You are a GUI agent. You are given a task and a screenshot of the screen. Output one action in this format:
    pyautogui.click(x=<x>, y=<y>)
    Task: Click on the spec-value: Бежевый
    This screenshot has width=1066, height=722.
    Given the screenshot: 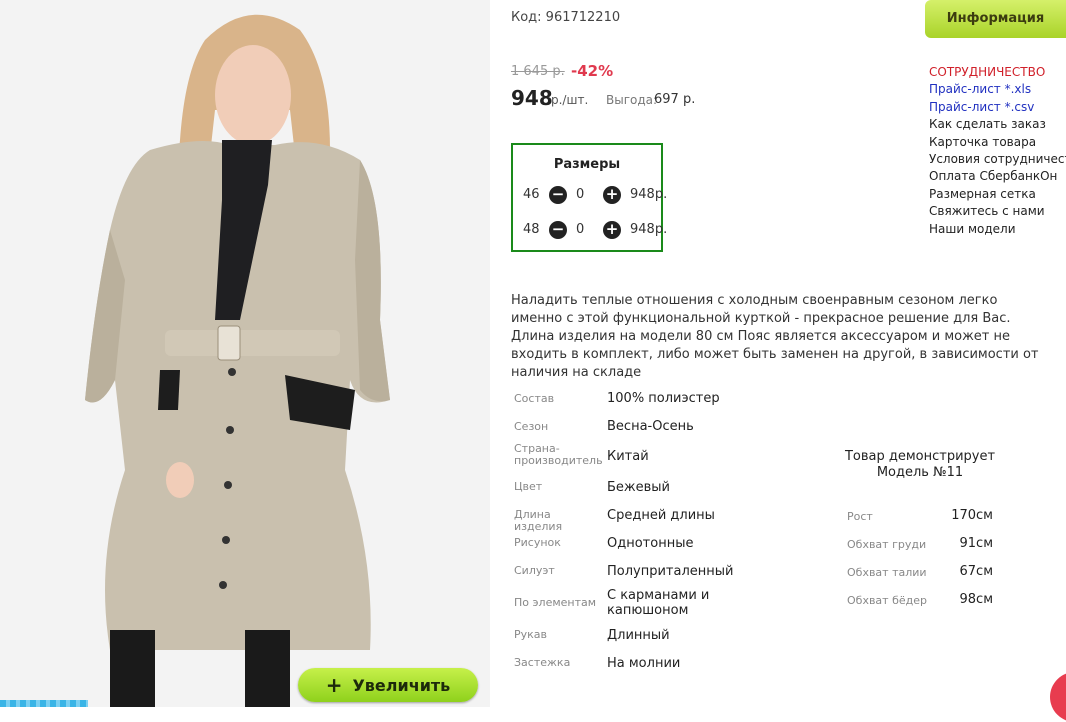 What is the action you would take?
    pyautogui.click(x=639, y=487)
    